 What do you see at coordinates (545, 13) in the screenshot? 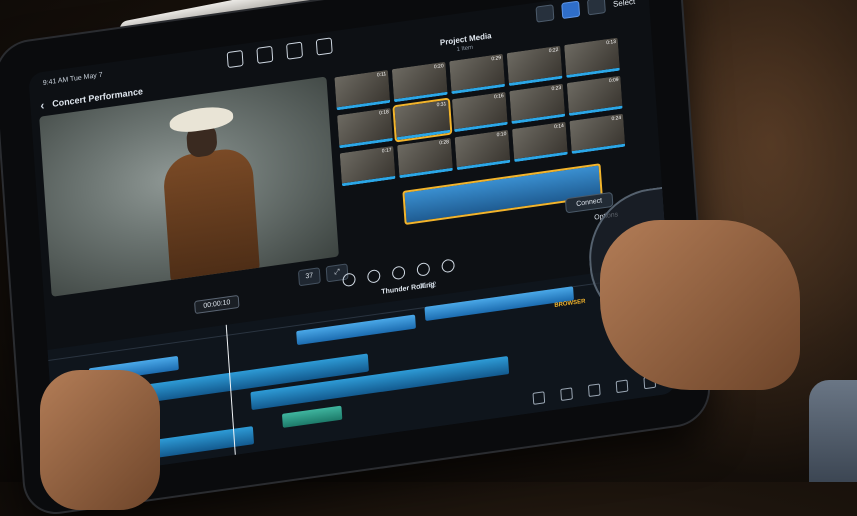
I see `view-list-icon` at bounding box center [545, 13].